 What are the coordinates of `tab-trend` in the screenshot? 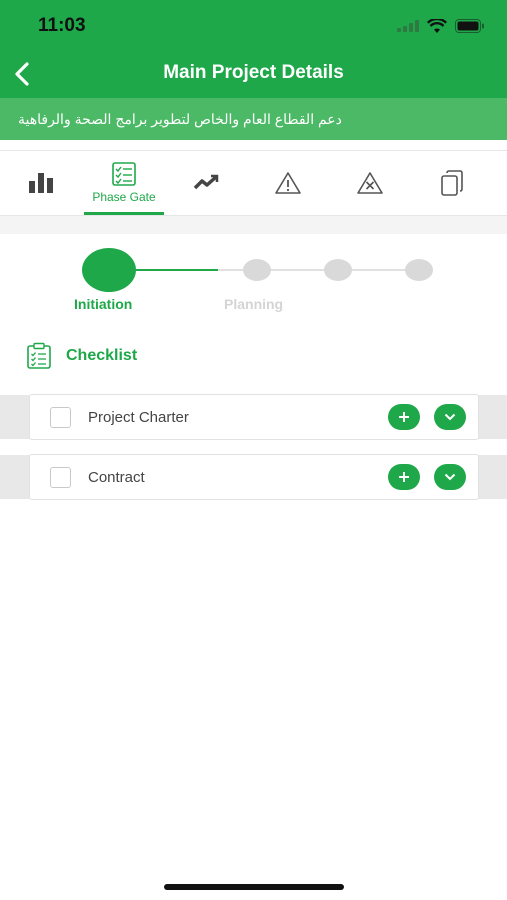 It's located at (206, 183).